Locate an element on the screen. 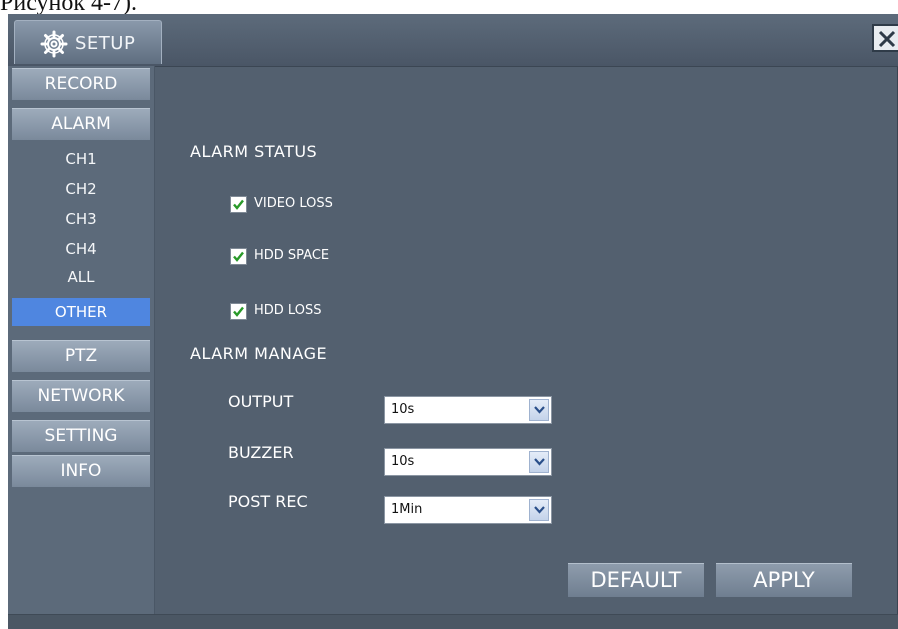 Image resolution: width=898 pixels, height=629 pixels. hdd-loss-checkbox is located at coordinates (238, 311).